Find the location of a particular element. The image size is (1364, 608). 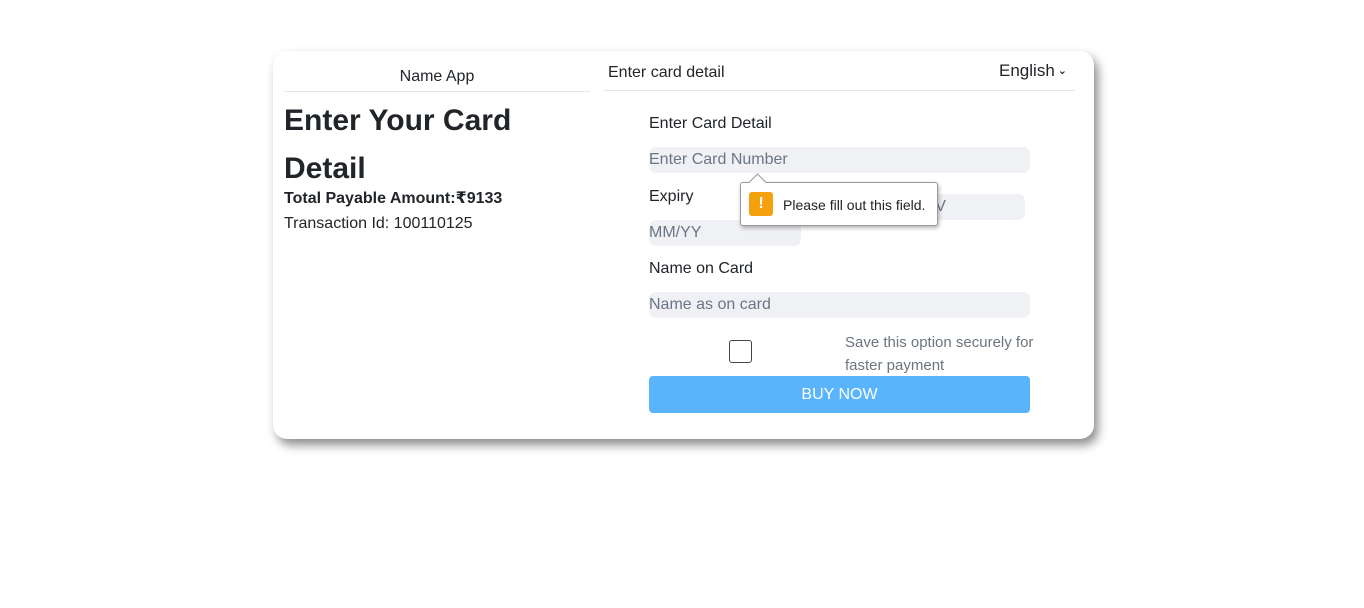

language-select: English ⌄ is located at coordinates (1033, 71).